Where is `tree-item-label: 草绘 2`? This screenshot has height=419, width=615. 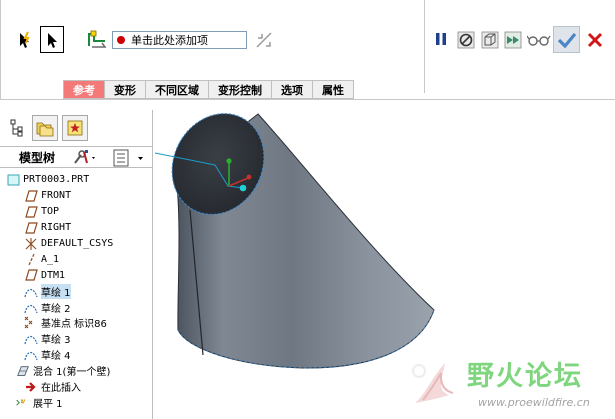 tree-item-label: 草绘 2 is located at coordinates (56, 309).